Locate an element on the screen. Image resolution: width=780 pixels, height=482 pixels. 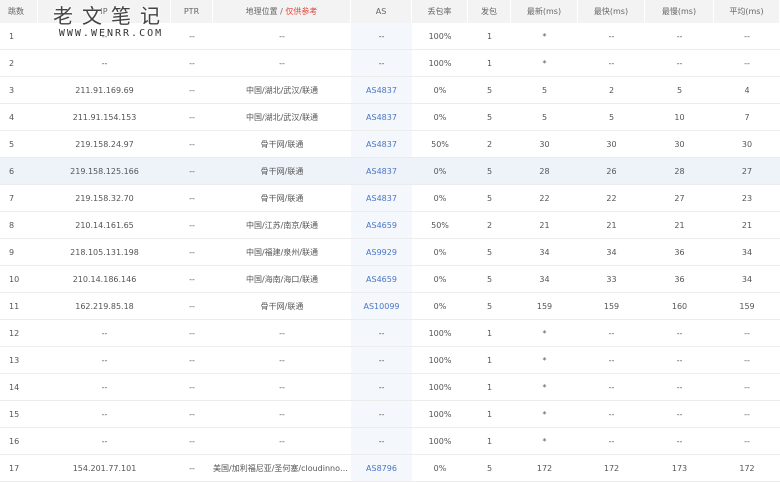
cell-ip: 219.158.32.70 is located at coordinates (104, 198).